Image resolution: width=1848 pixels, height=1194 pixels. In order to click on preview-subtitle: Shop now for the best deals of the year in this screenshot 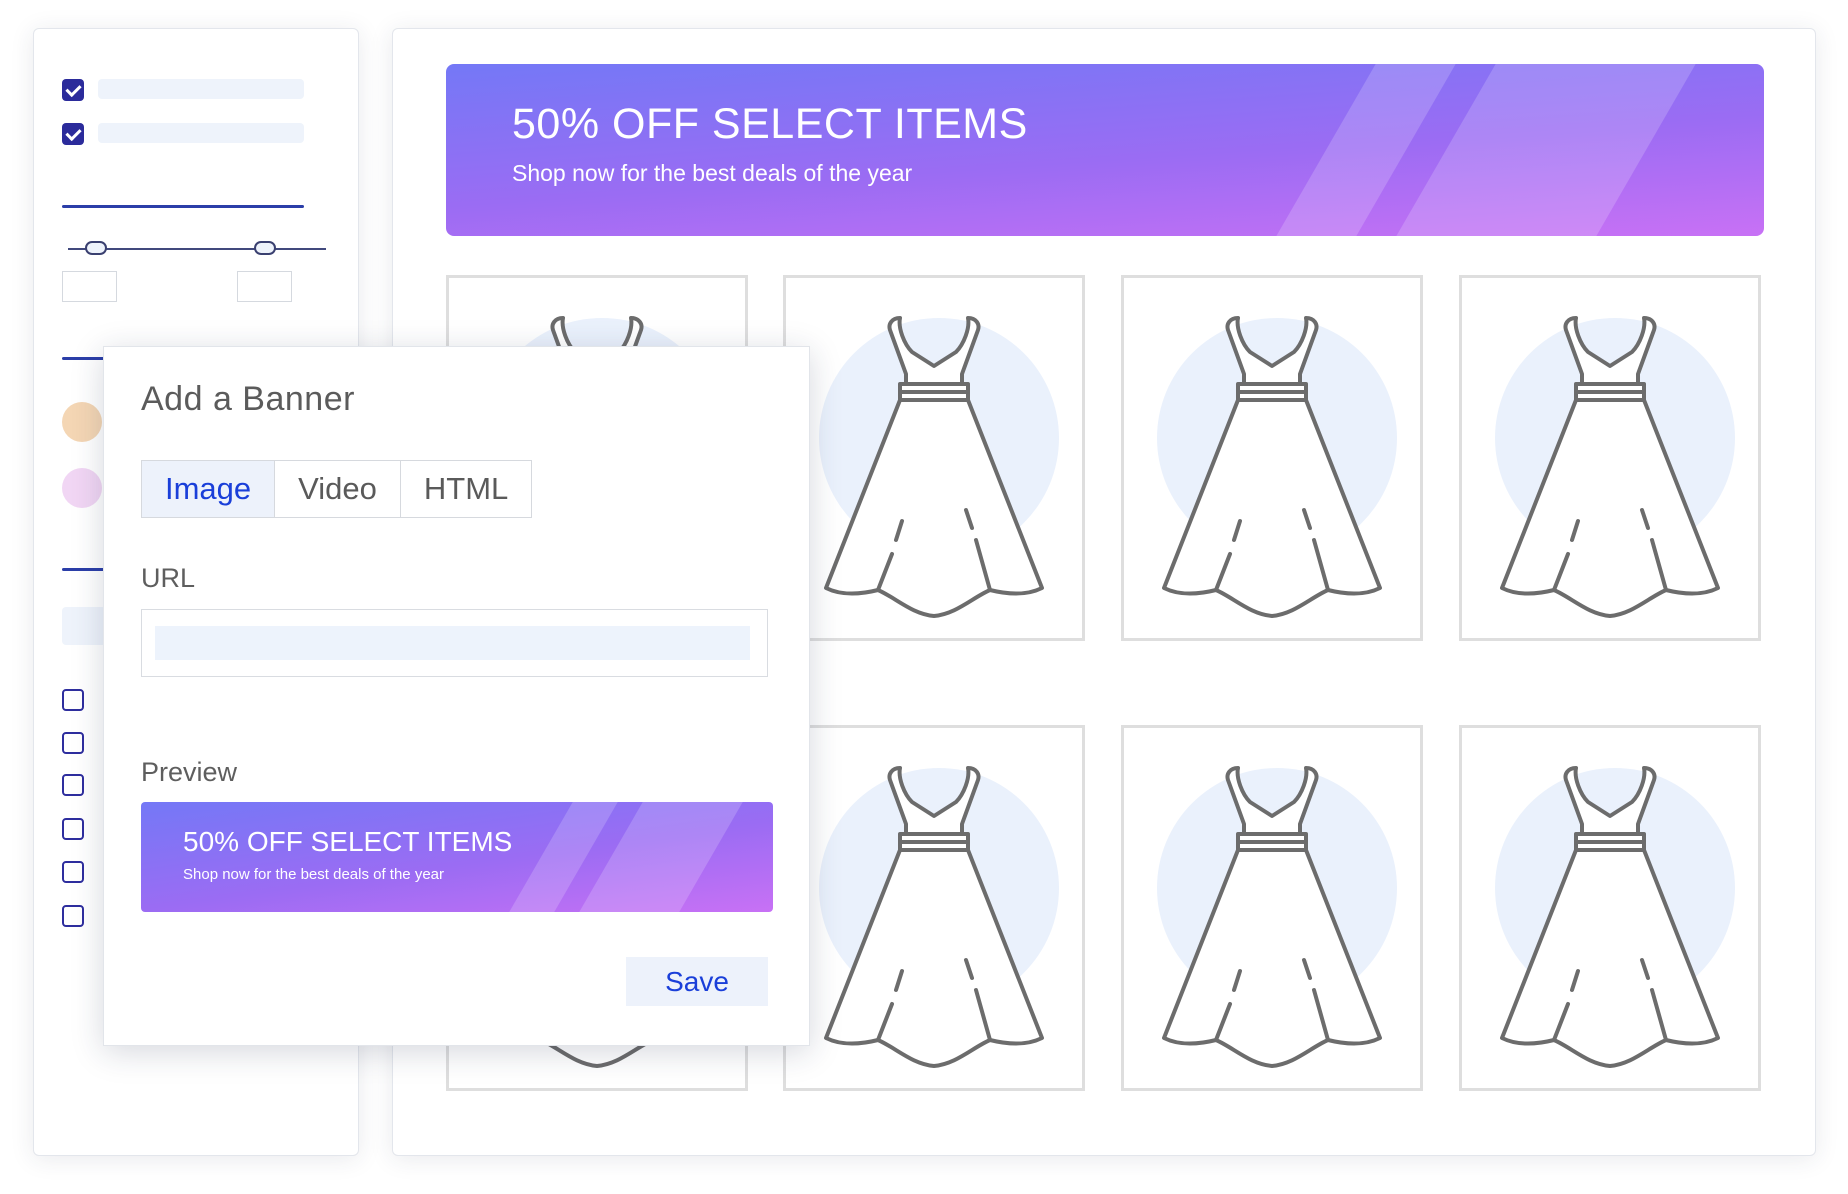, I will do `click(313, 874)`.